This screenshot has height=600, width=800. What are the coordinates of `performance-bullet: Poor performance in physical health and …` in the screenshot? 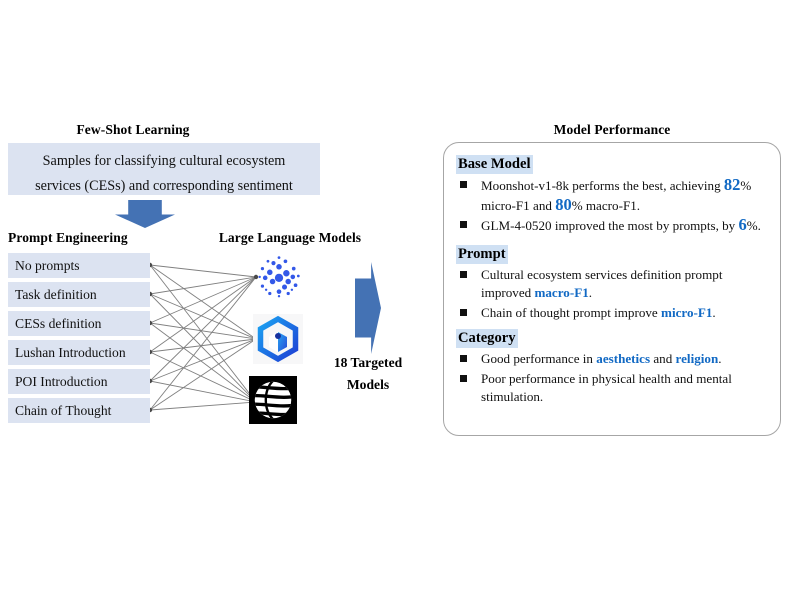 It's located at (613, 388).